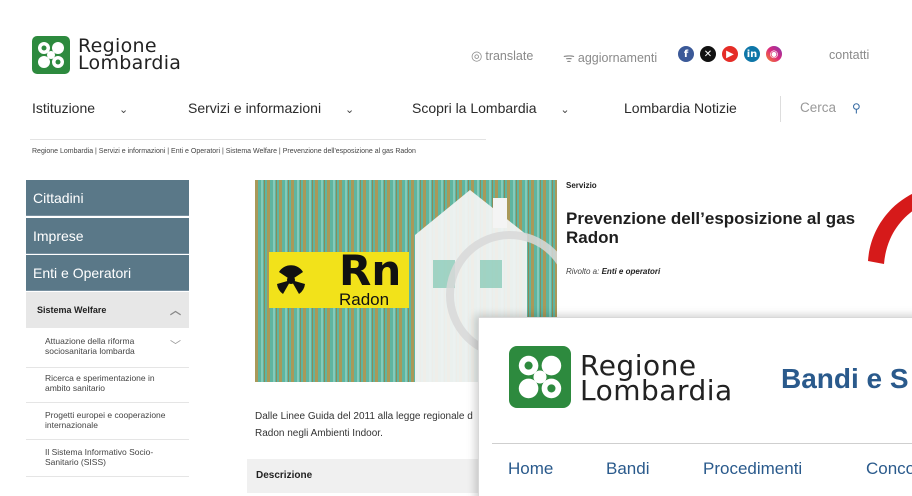  I want to click on red-arrow-shape, so click(890, 228).